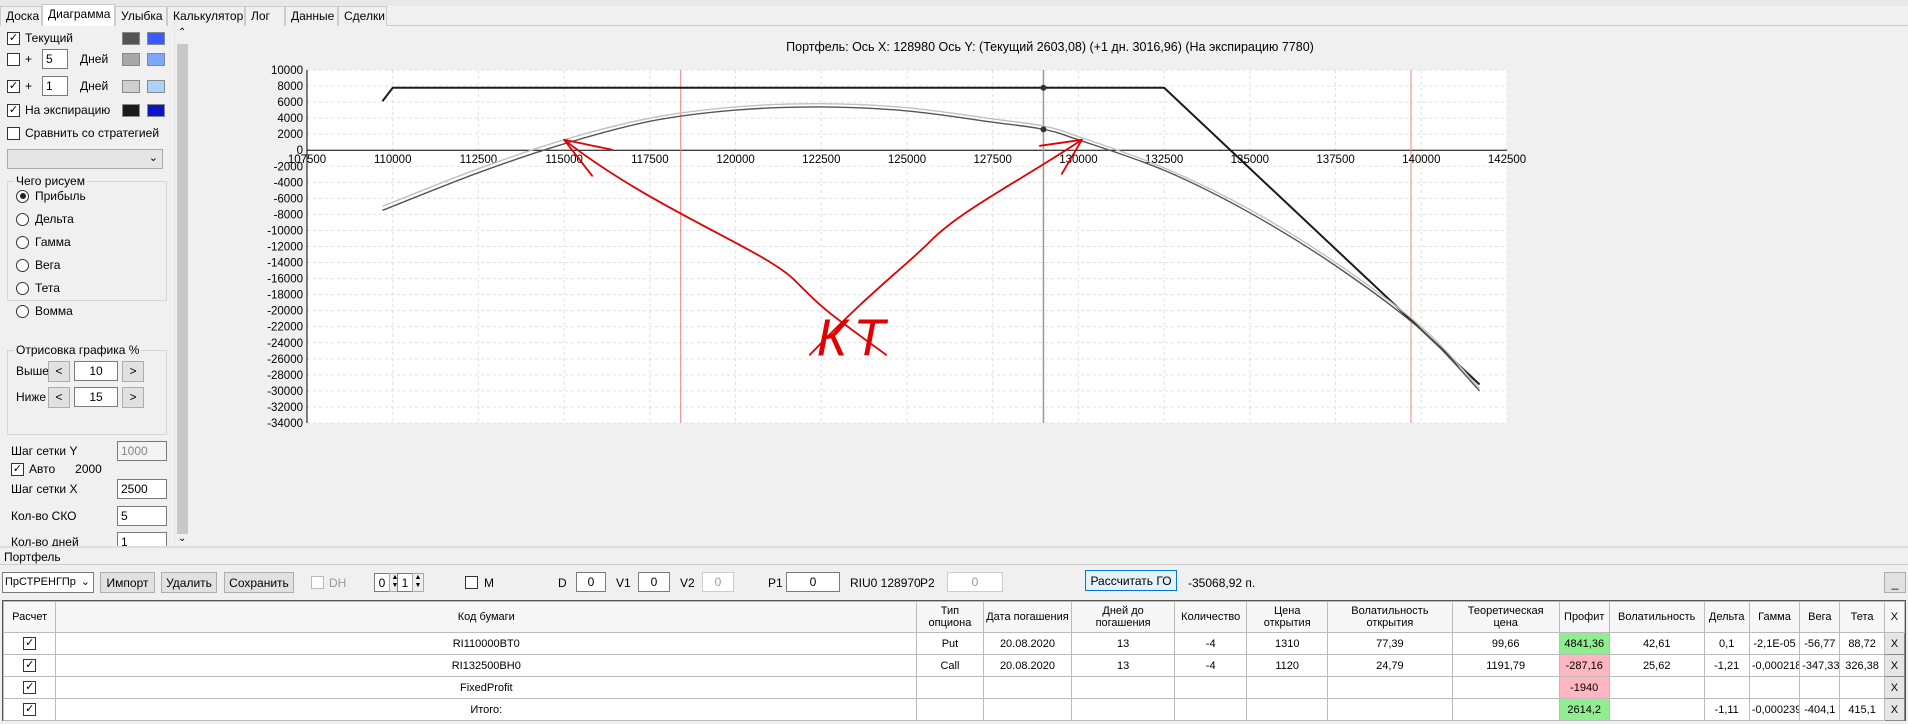 Image resolution: width=1908 pixels, height=724 pixels. What do you see at coordinates (131, 59) in the screenshot?
I see `plus1-color-swatch` at bounding box center [131, 59].